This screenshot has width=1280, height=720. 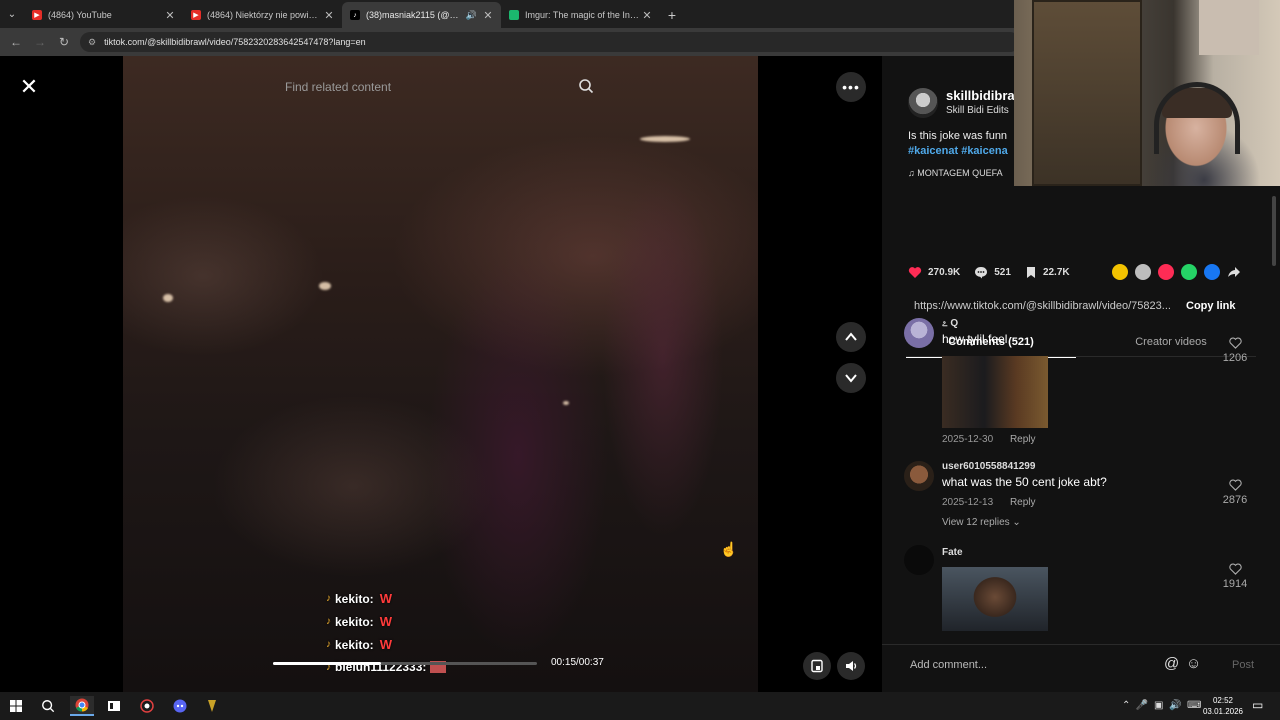 I want to click on chat-username: kekito:, so click(x=354, y=644).